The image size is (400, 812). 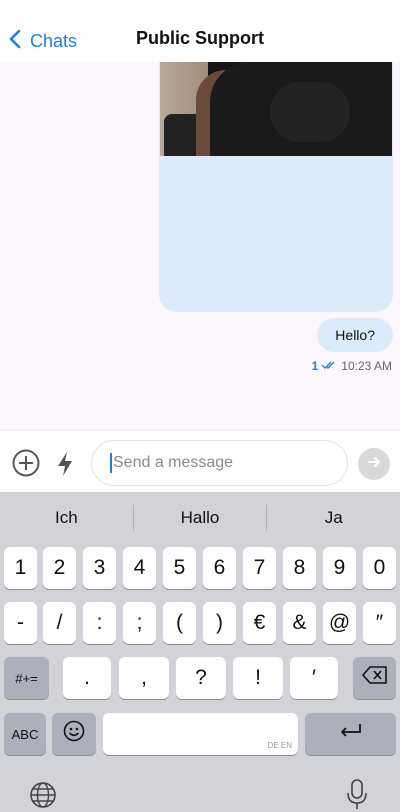 I want to click on suggestion-bar: Ich Hallo Ja, so click(x=200, y=518).